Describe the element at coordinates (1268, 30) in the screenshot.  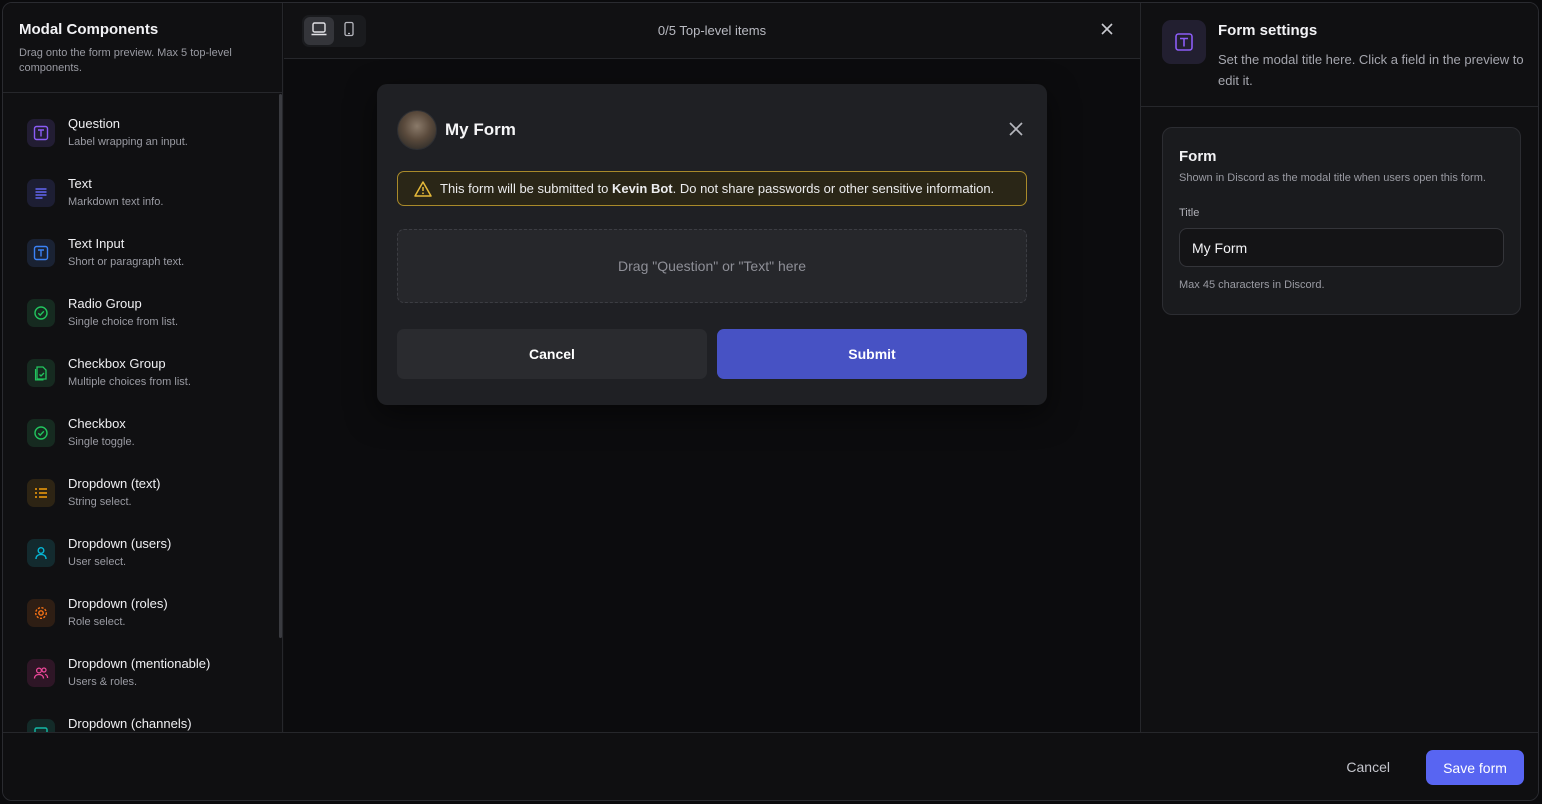
I see `settings-title: Form settings` at that location.